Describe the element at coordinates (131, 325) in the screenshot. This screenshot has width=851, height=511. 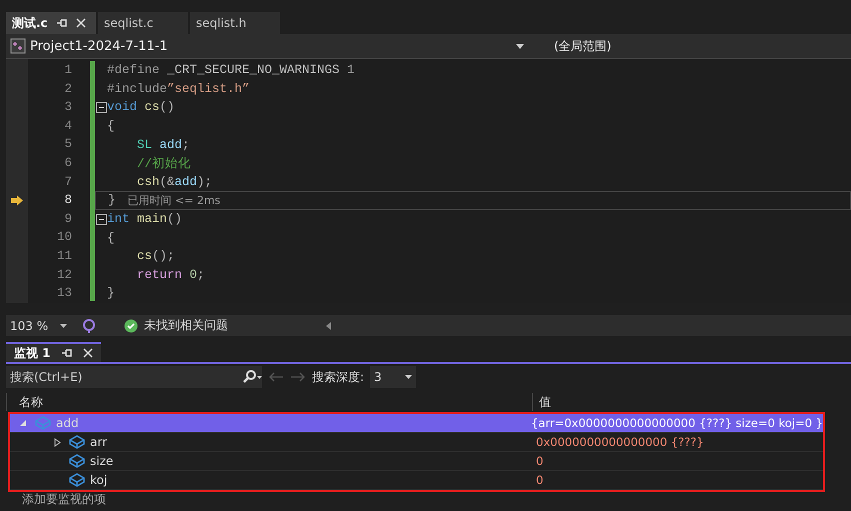
I see `check-circle-icon` at that location.